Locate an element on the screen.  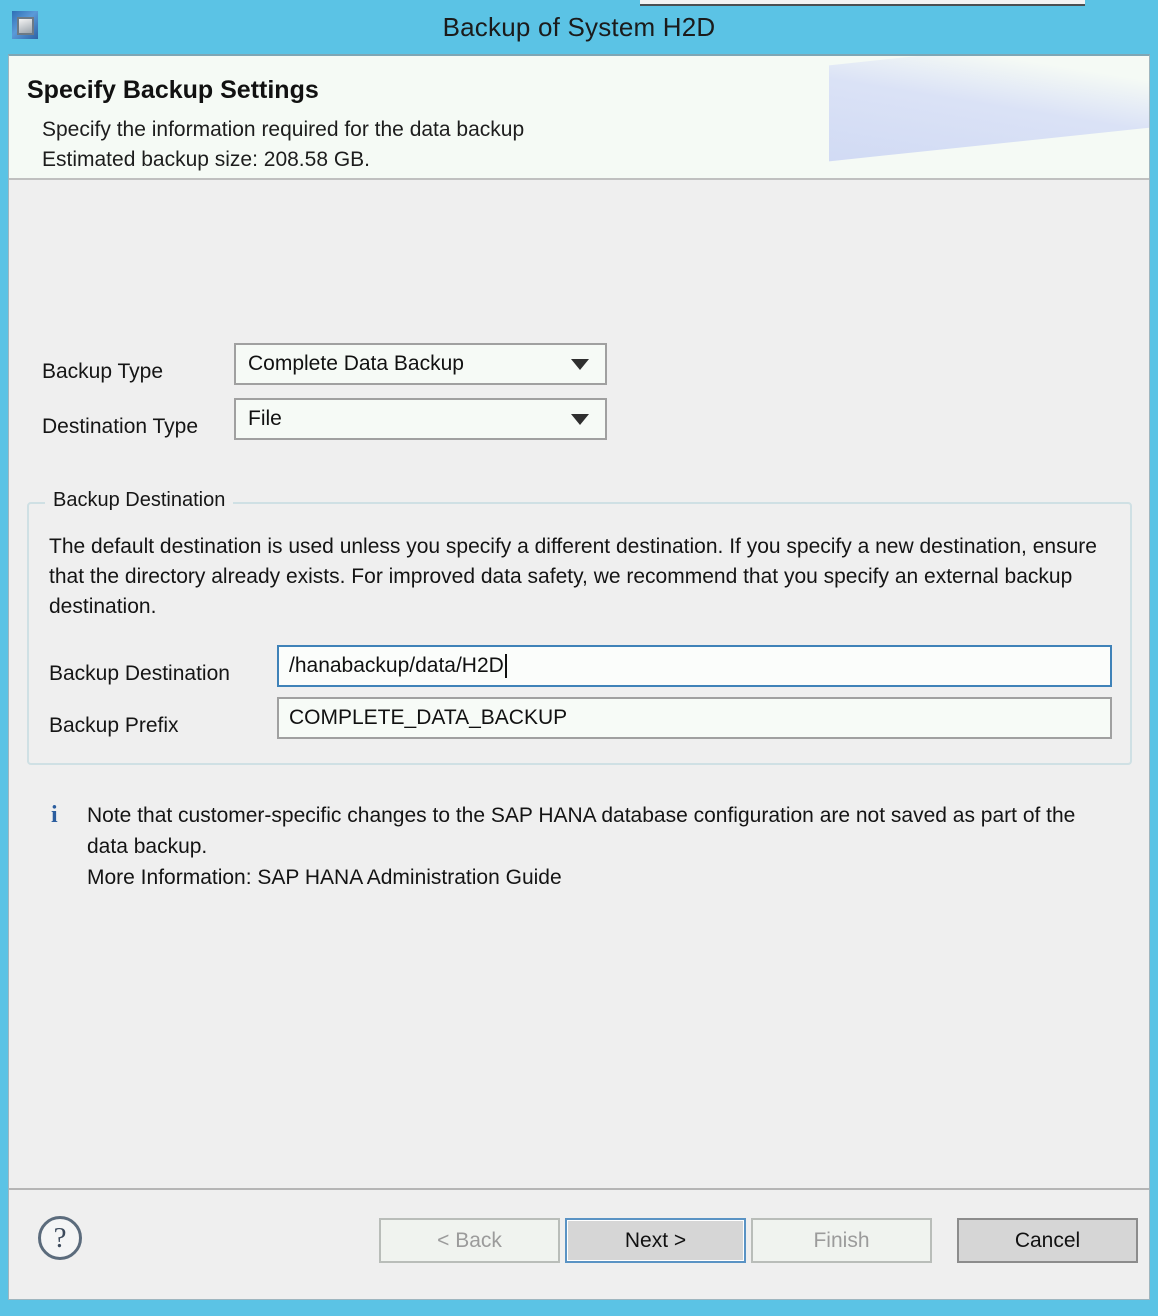
cancel-button: Cancel is located at coordinates (1047, 1240).